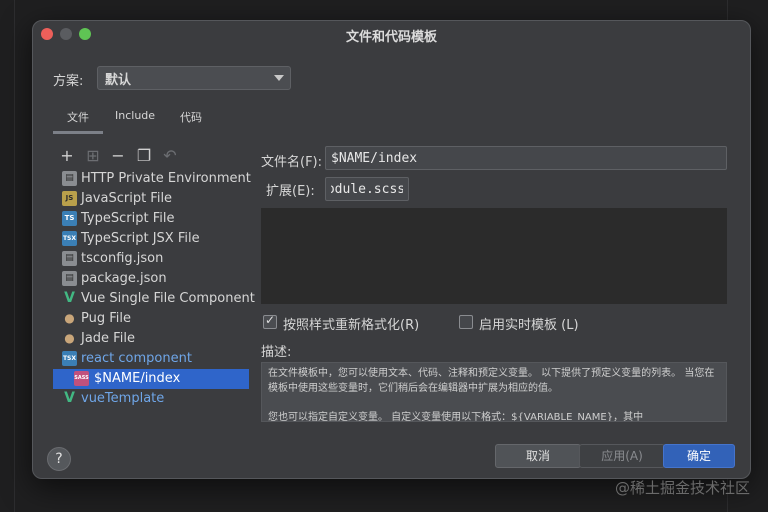 The width and height of the screenshot is (768, 512). What do you see at coordinates (151, 279) in the screenshot?
I see `template-item: ▤ package.json` at bounding box center [151, 279].